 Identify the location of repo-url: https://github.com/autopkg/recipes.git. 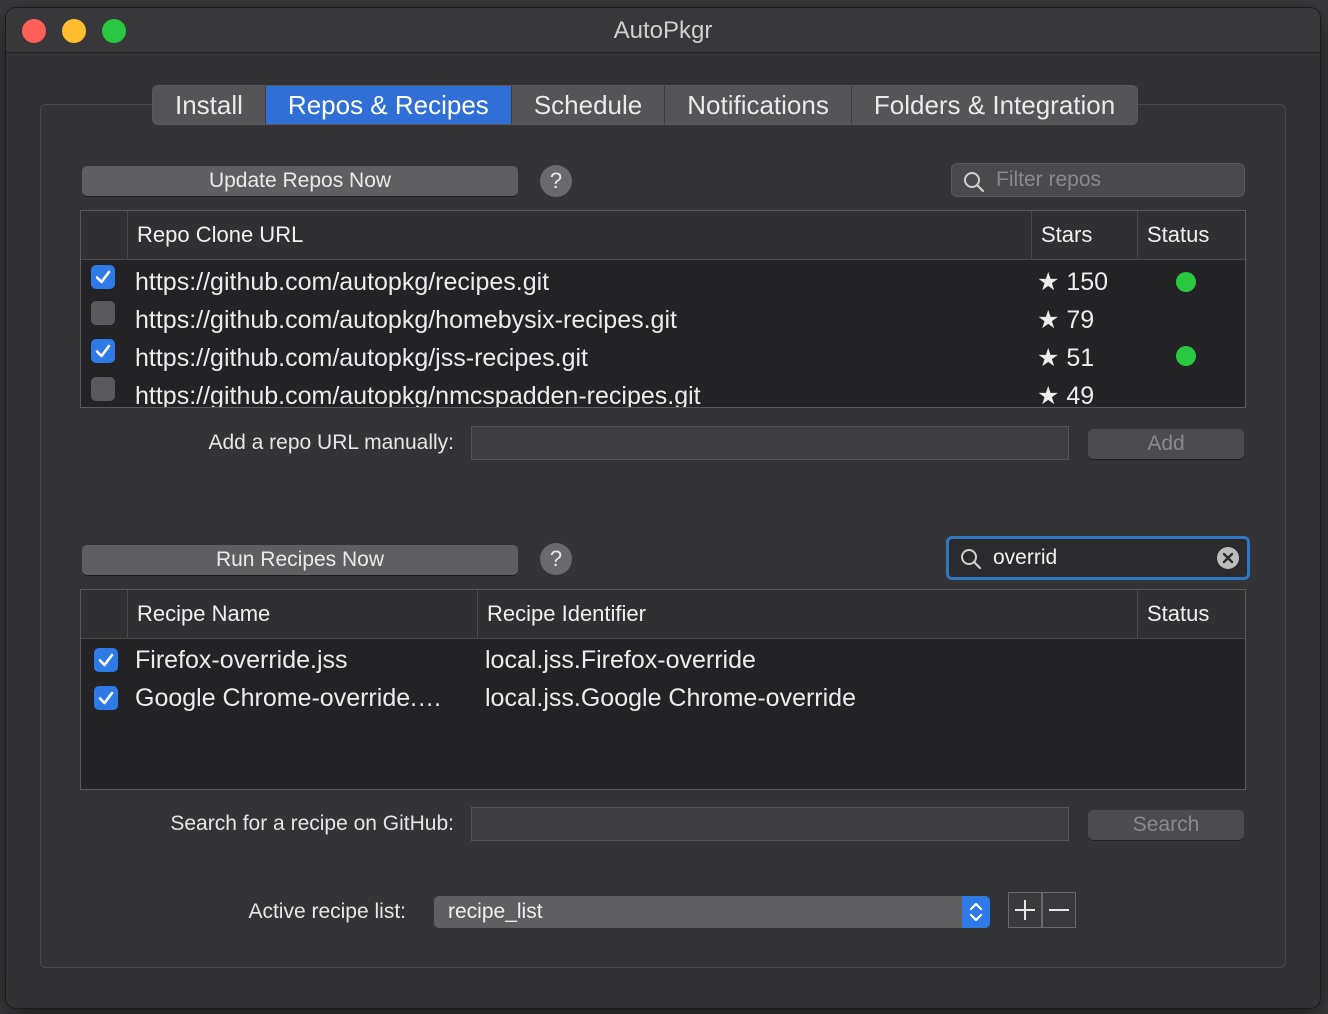
(342, 282).